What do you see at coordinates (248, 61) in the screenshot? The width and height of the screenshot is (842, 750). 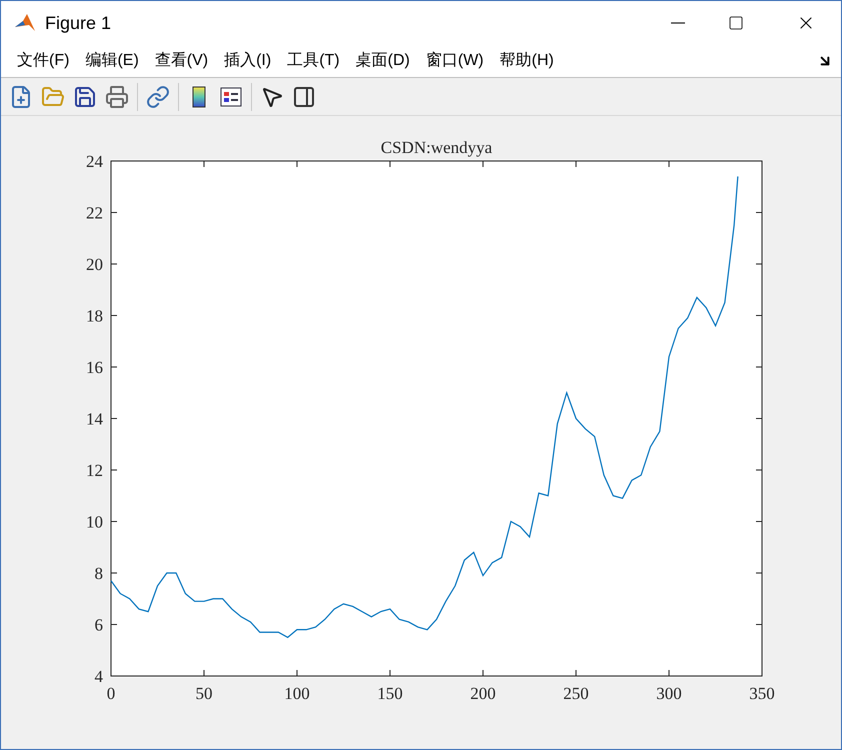 I see `menu-item: 插入(I)` at bounding box center [248, 61].